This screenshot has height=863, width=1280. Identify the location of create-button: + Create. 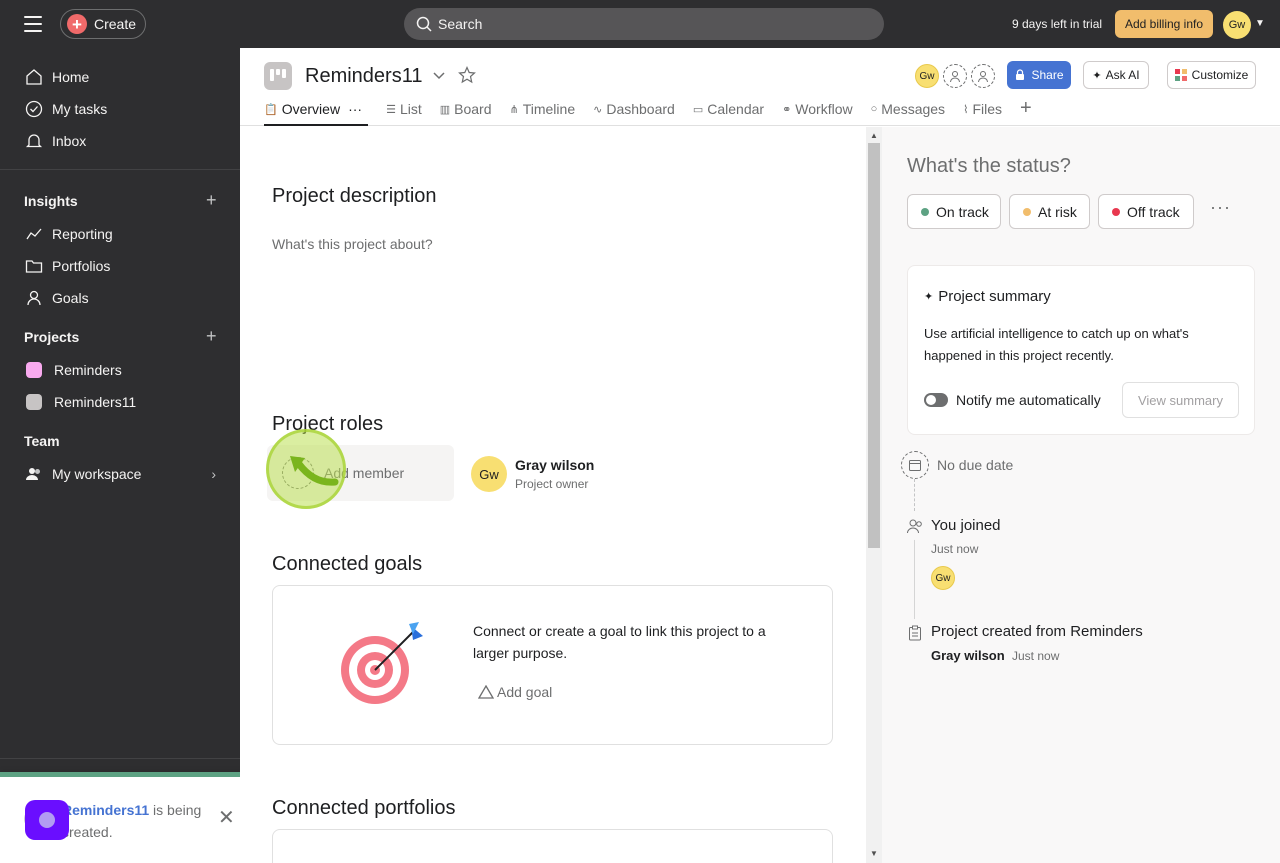
(103, 24).